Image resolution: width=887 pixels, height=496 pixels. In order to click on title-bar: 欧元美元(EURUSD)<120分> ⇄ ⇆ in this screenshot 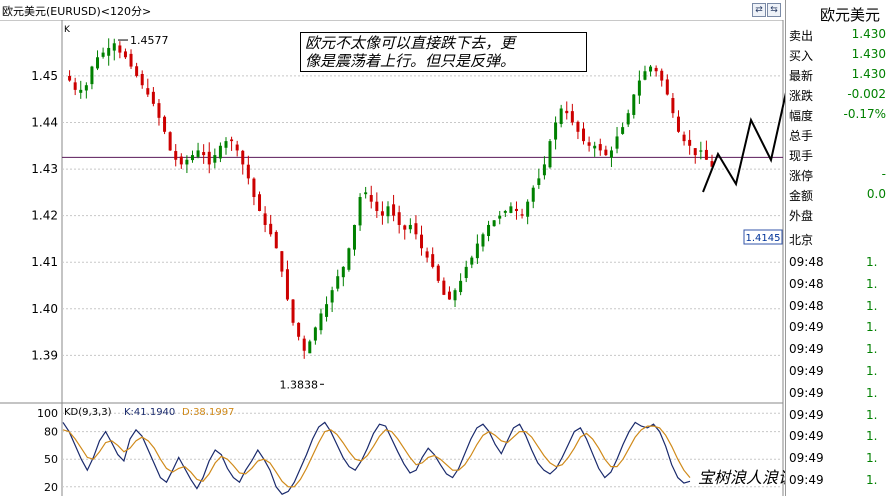, I will do `click(391, 10)`.